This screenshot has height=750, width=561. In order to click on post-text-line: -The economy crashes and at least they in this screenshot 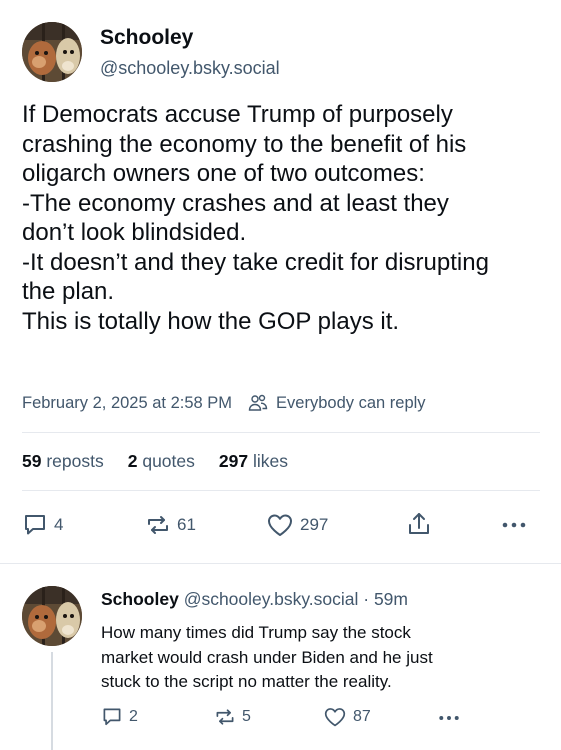, I will do `click(235, 203)`.